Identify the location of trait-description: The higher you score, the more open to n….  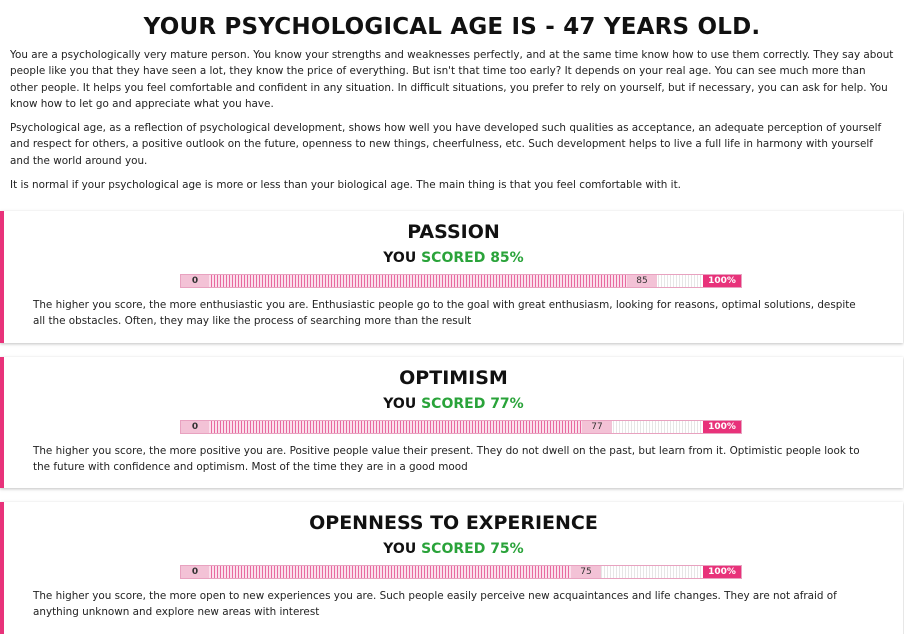
(435, 604).